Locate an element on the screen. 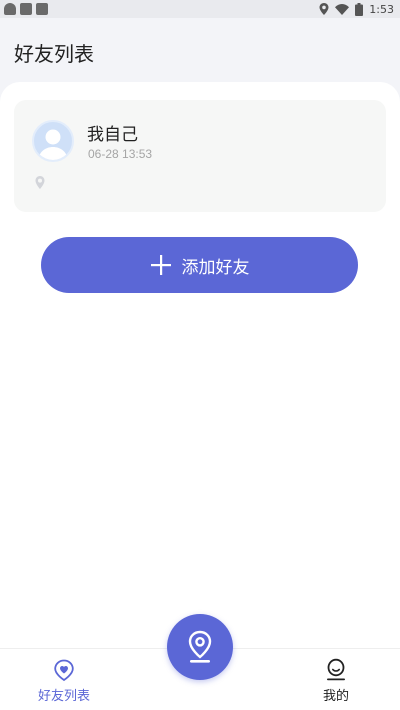 This screenshot has height=710, width=400. status-left-icons is located at coordinates (26, 9).